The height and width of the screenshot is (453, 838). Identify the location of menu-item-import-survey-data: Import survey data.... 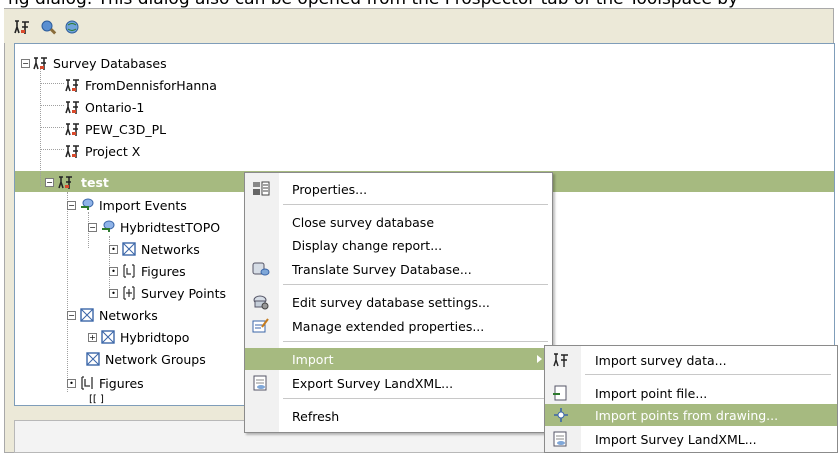
(691, 360).